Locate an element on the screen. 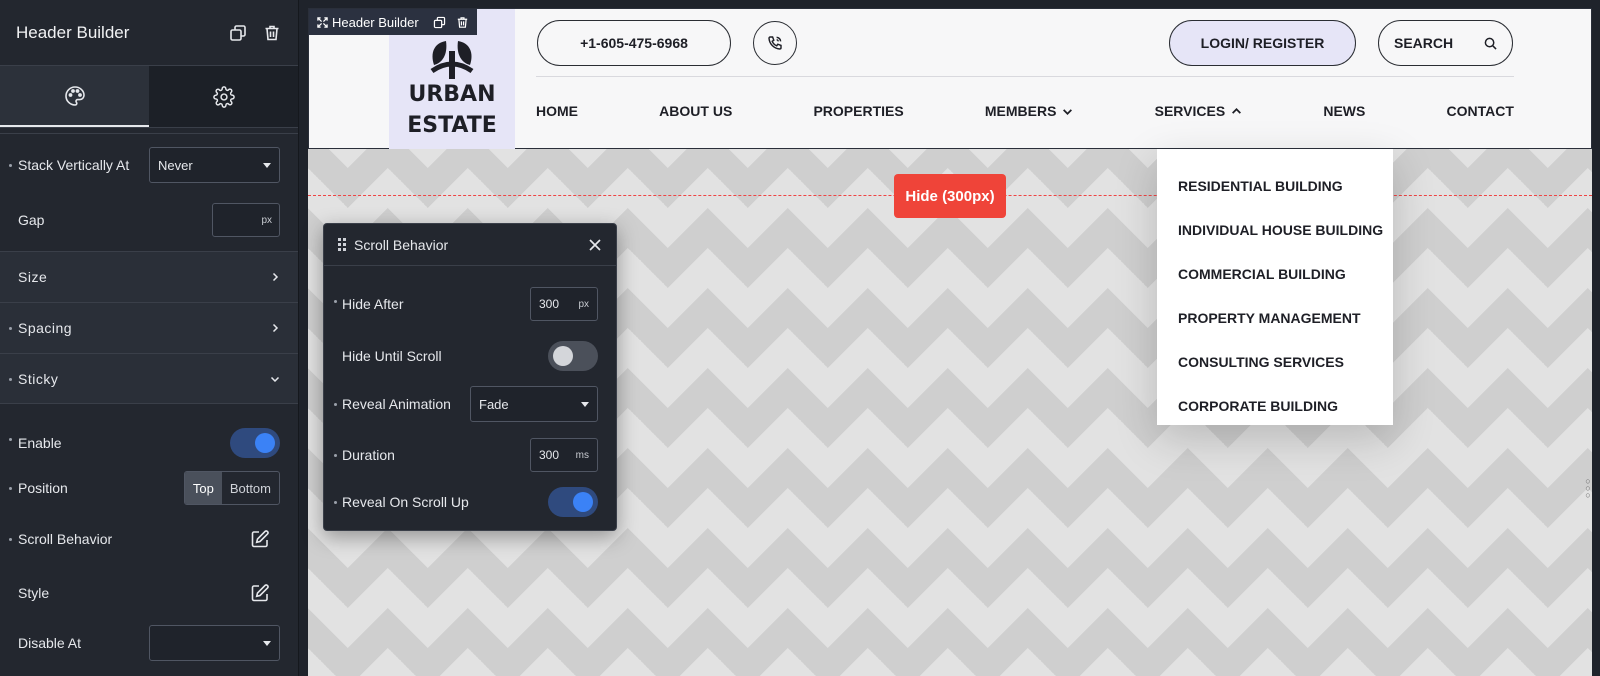 The height and width of the screenshot is (676, 1600). phone-number: +1-605-475-6968 is located at coordinates (634, 43).